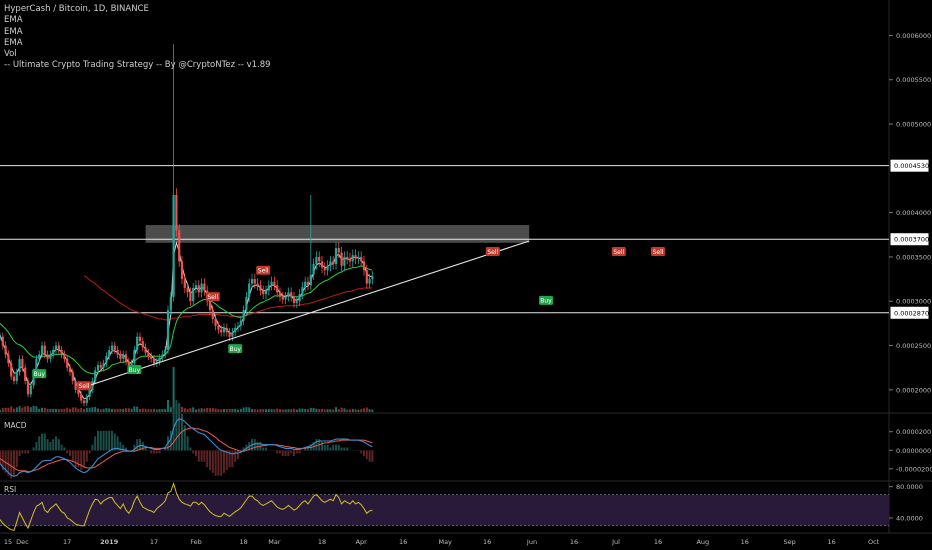 The height and width of the screenshot is (550, 932). What do you see at coordinates (337, 234) in the screenshot?
I see `resistance-zone` at bounding box center [337, 234].